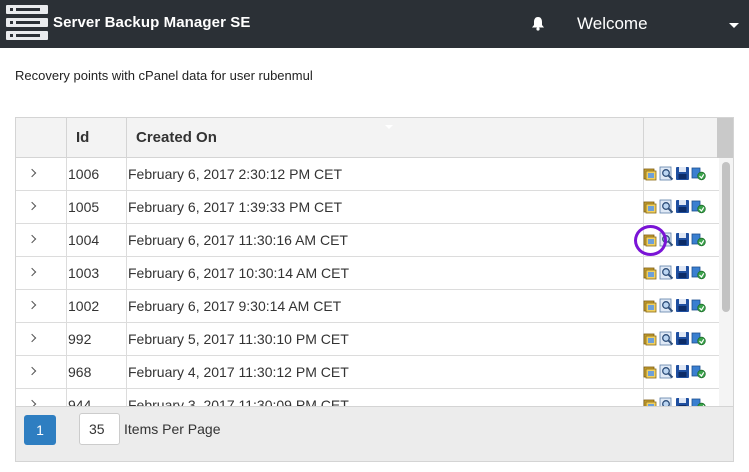  I want to click on row-id: 944, so click(97, 397).